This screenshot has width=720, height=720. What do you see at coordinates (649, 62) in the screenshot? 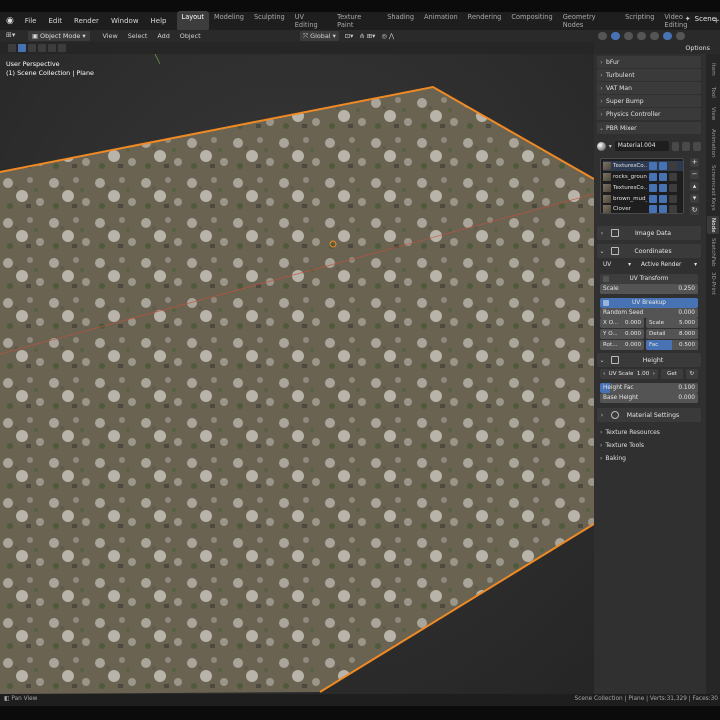
I see `panel-bfur: › bFur` at bounding box center [649, 62].